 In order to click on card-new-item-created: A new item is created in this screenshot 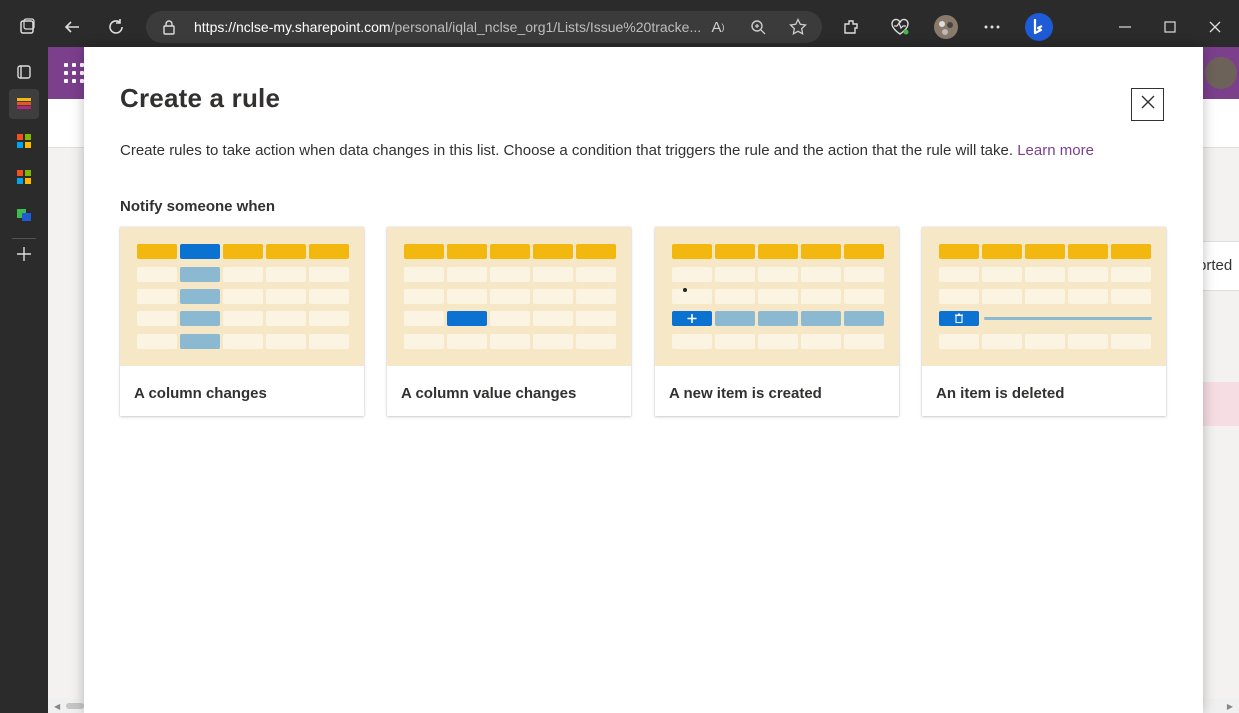, I will do `click(777, 321)`.